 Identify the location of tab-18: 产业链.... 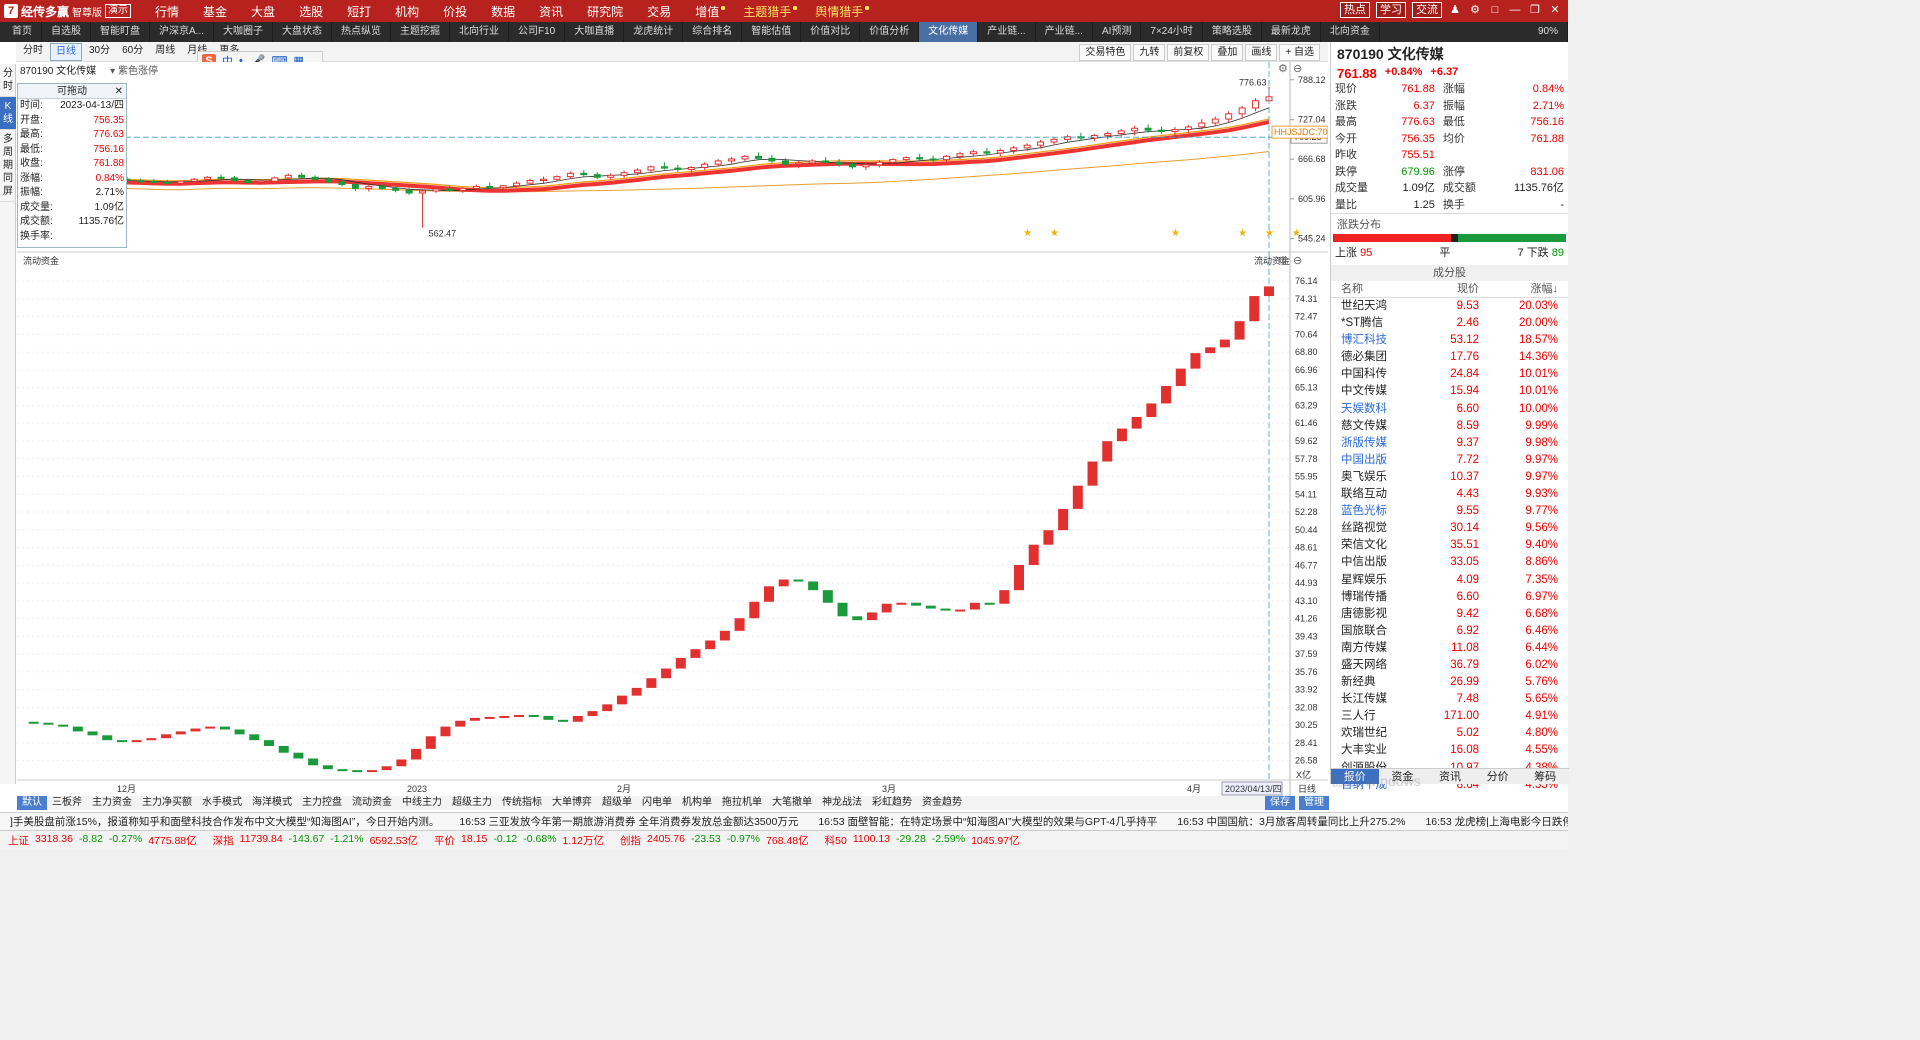
(1064, 32).